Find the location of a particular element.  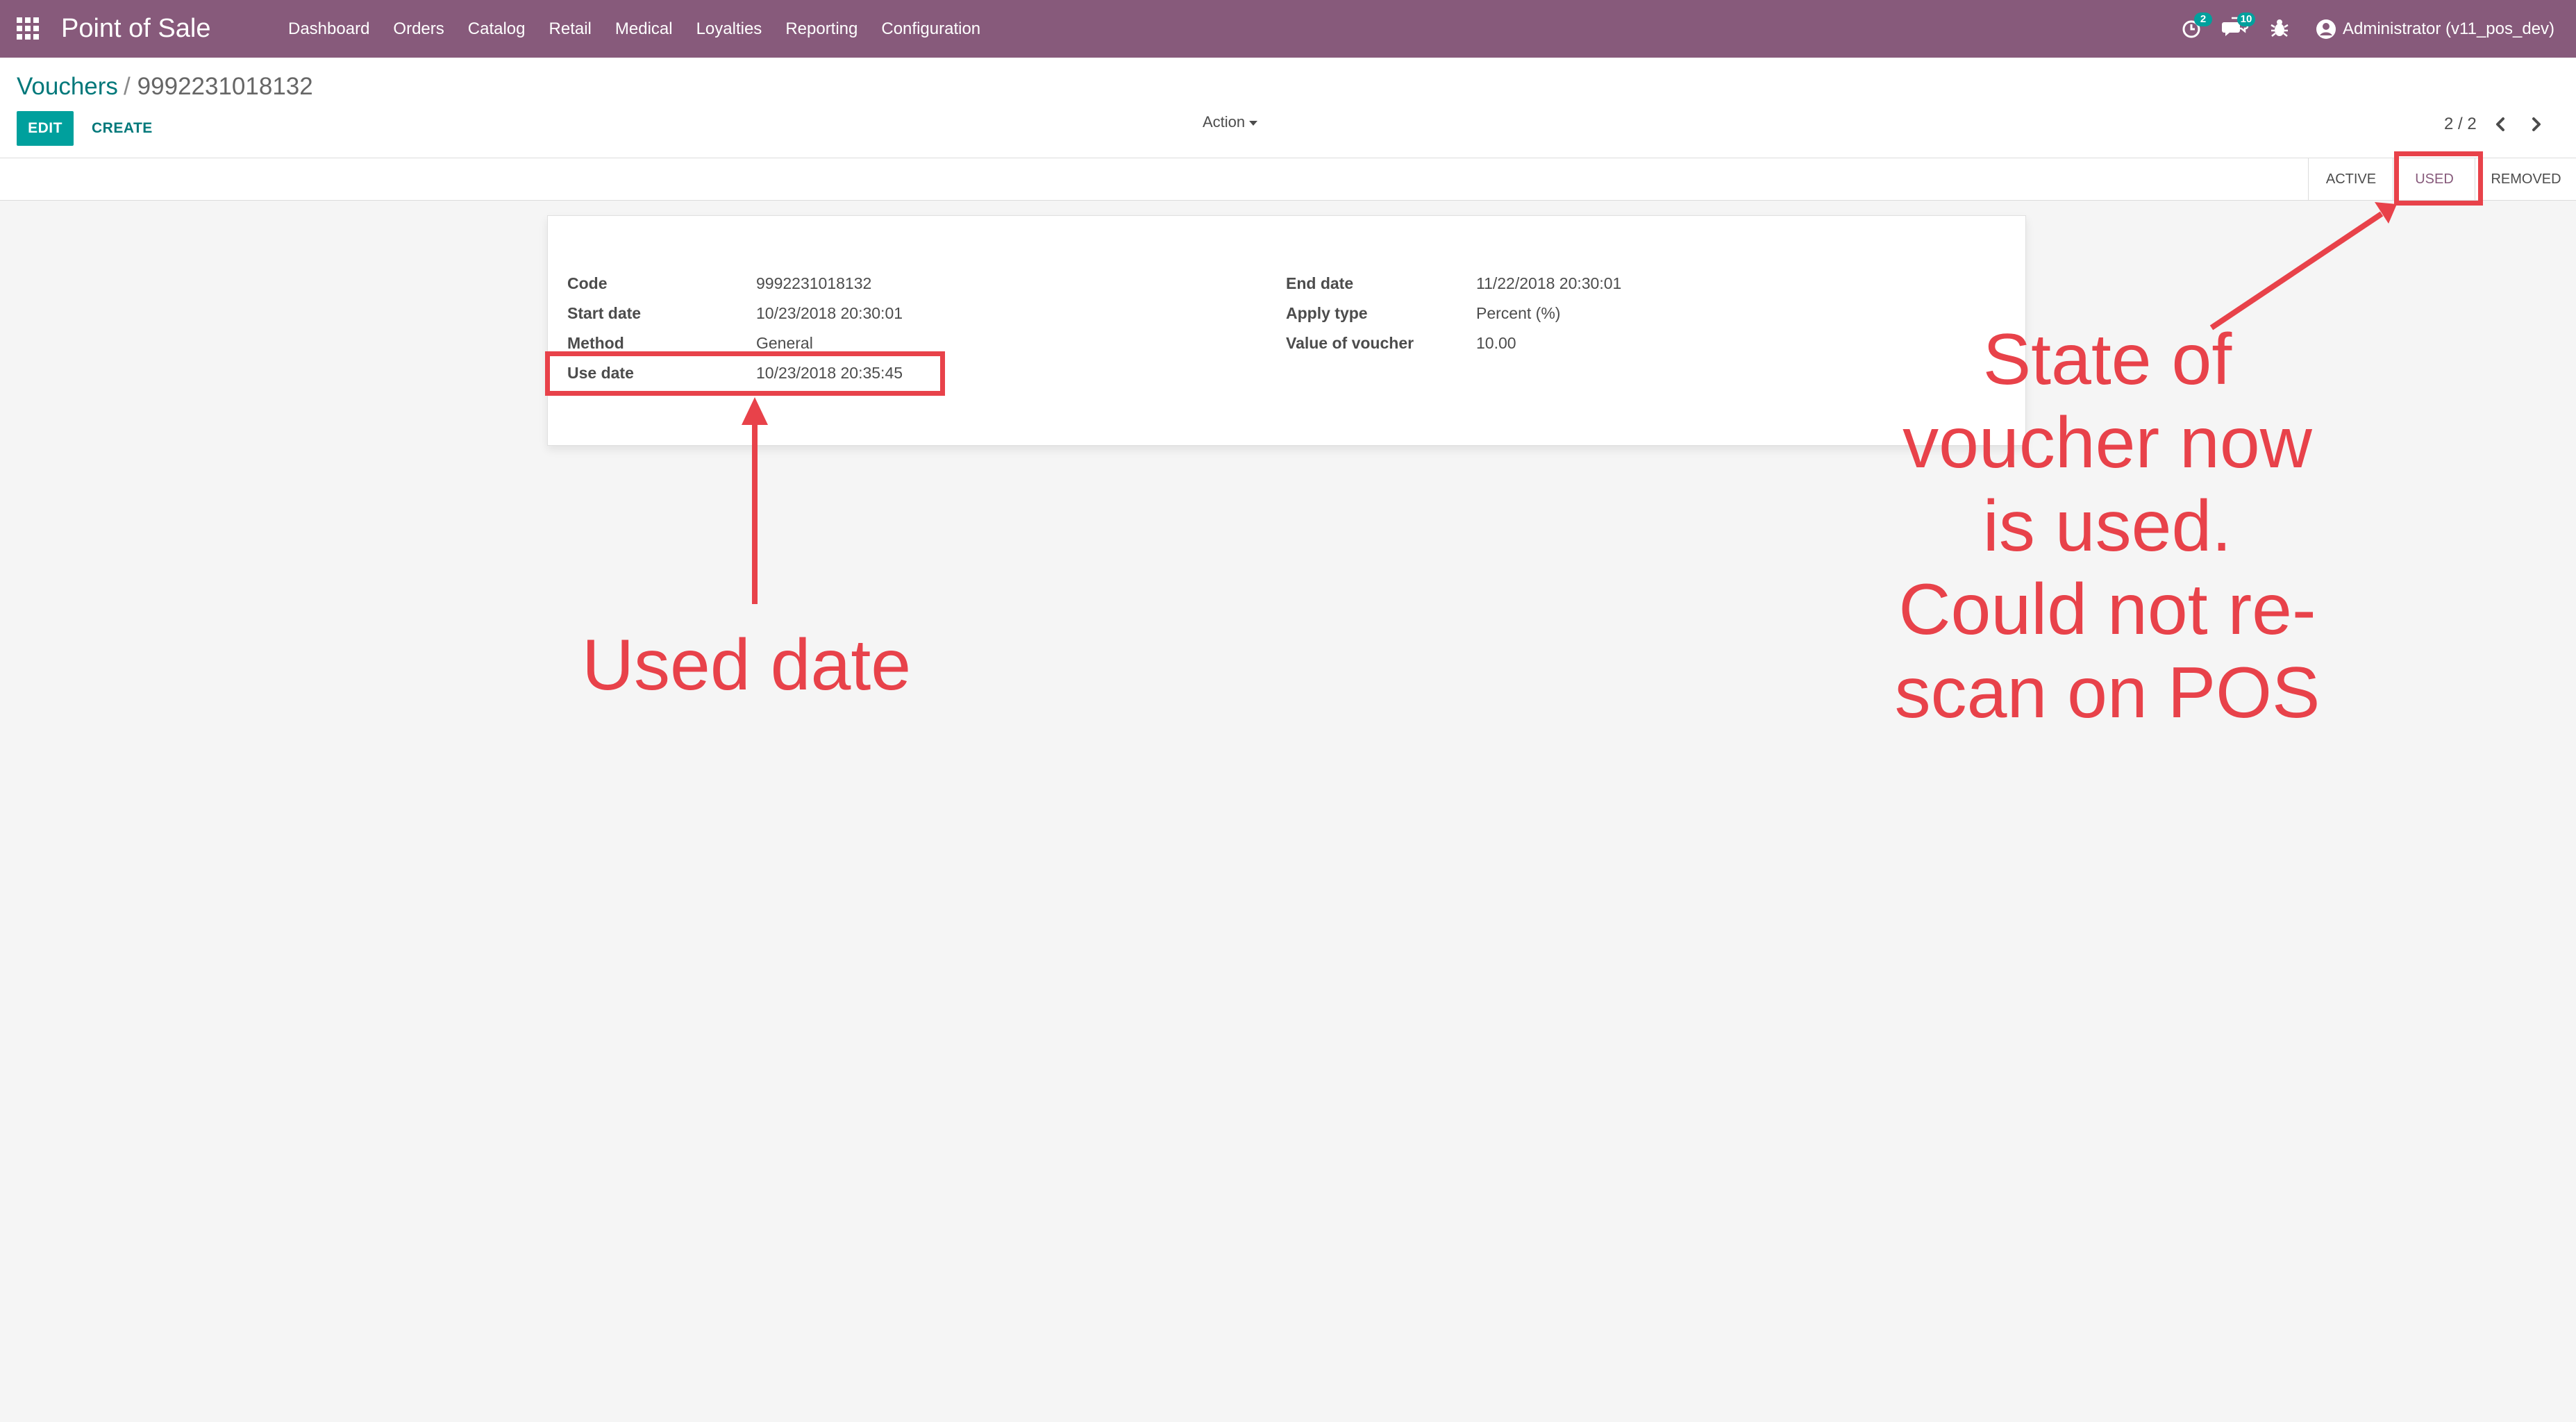

menu-item-configuration: Configuration is located at coordinates (930, 29).